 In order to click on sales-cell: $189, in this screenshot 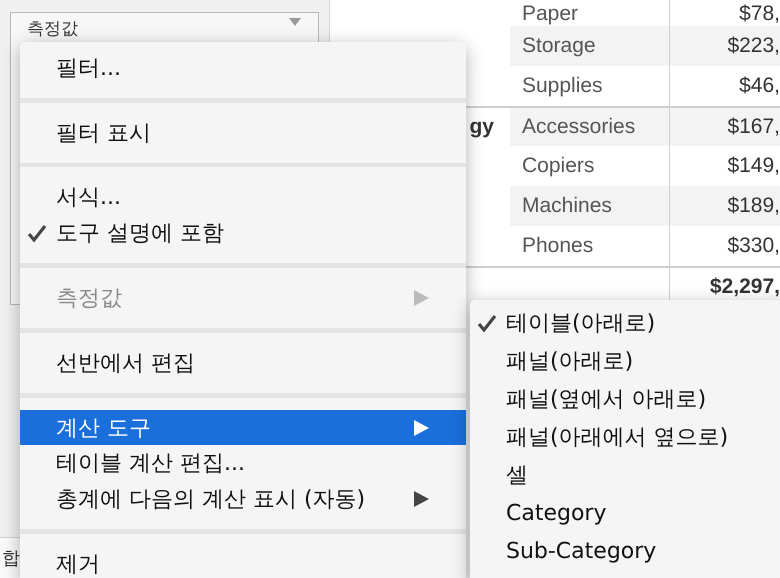, I will do `click(725, 206)`.